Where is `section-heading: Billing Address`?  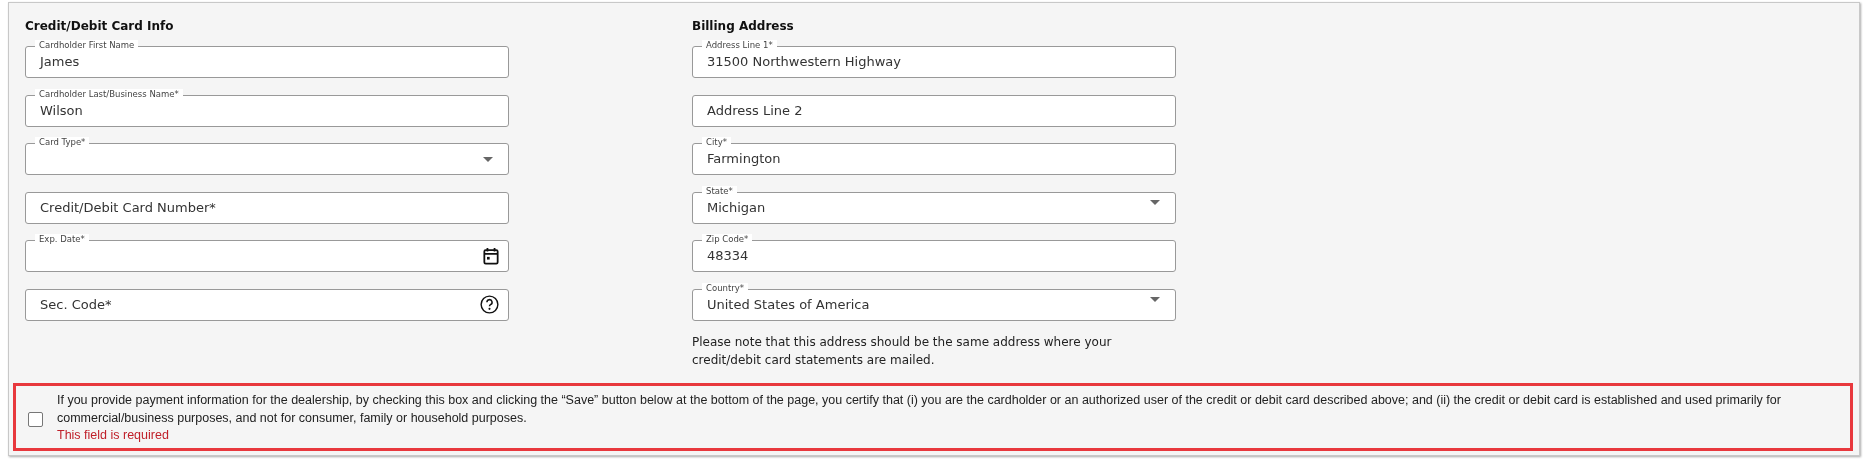 section-heading: Billing Address is located at coordinates (743, 27).